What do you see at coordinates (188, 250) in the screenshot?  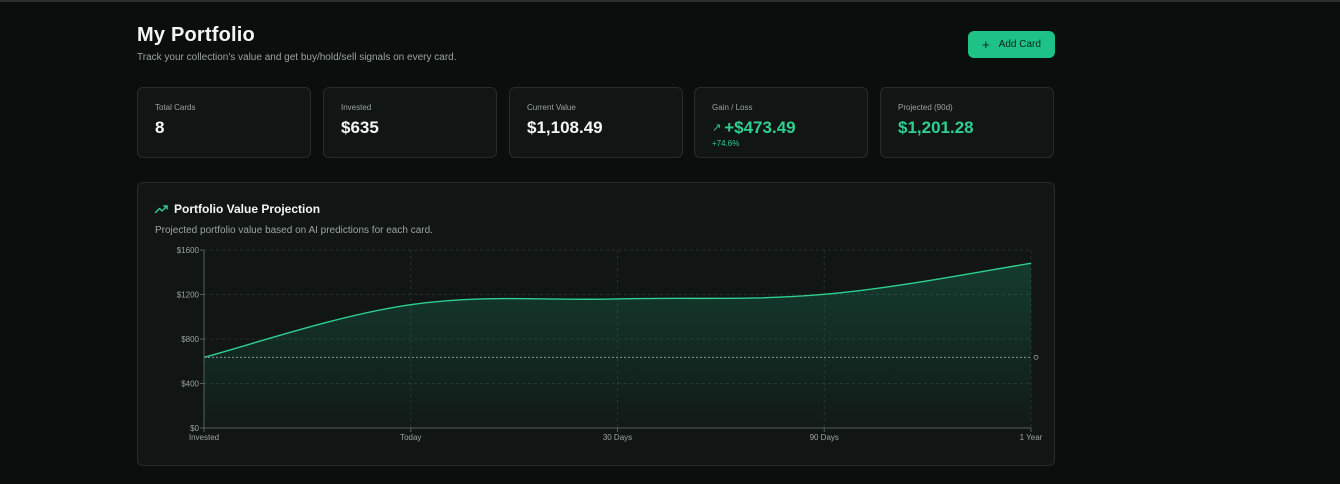 I see `y-tick-label: $1600` at bounding box center [188, 250].